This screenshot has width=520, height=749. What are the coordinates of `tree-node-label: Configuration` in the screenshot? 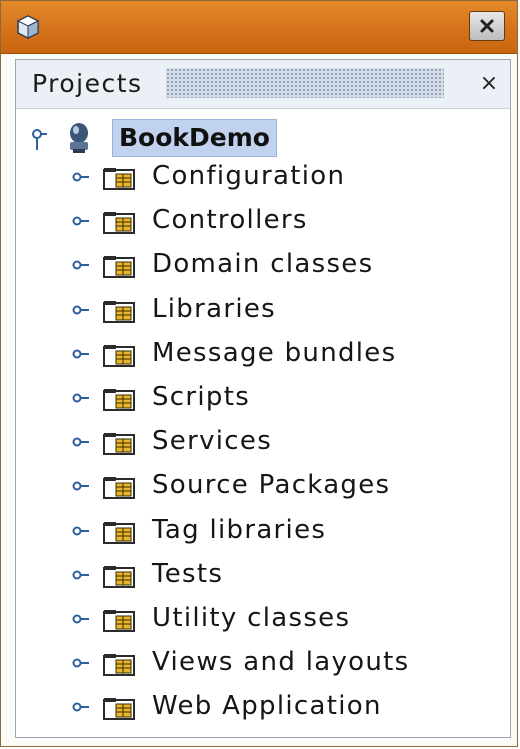 It's located at (249, 176).